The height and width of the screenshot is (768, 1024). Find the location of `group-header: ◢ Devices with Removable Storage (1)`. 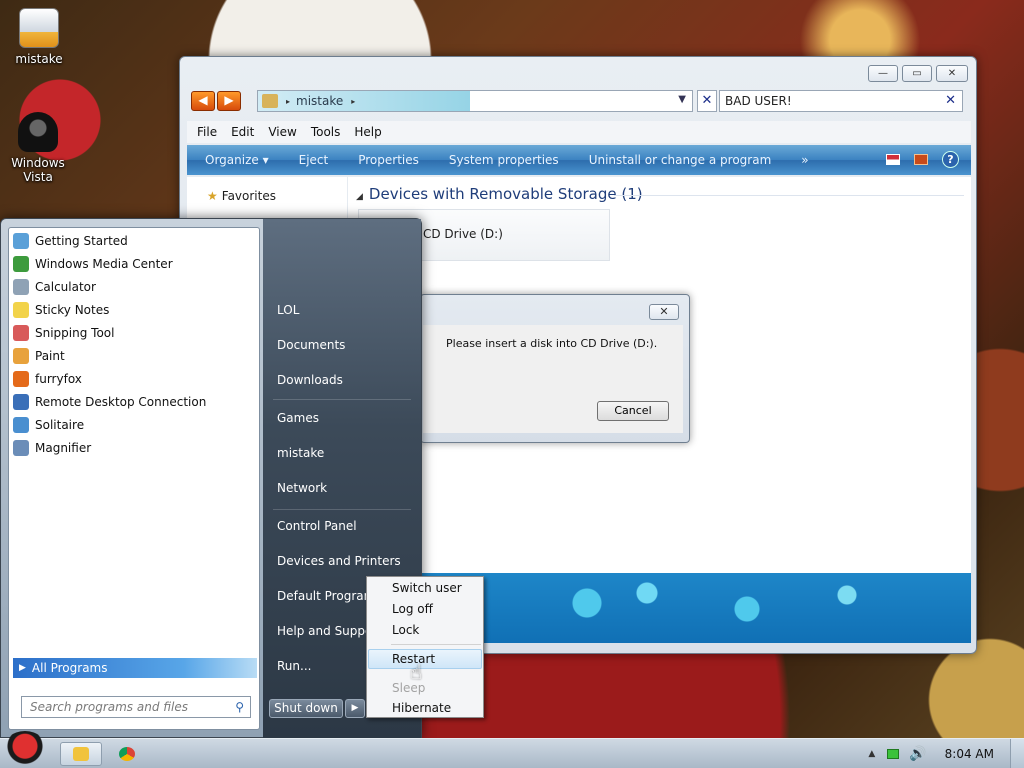

group-header: ◢ Devices with Removable Storage (1) is located at coordinates (499, 194).